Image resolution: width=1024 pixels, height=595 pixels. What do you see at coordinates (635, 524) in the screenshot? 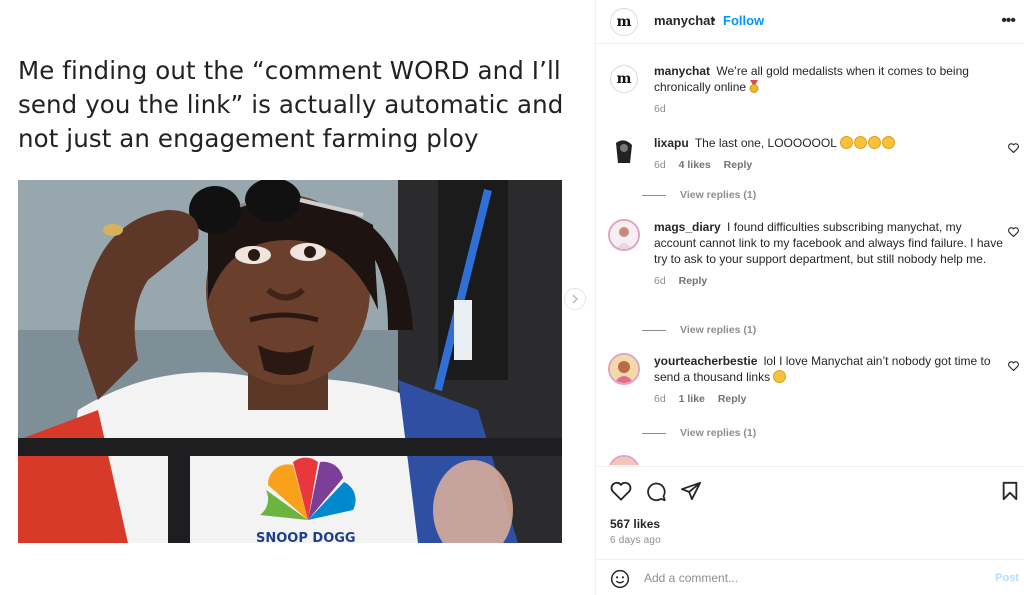
I see `likes-count: 567 likes` at bounding box center [635, 524].